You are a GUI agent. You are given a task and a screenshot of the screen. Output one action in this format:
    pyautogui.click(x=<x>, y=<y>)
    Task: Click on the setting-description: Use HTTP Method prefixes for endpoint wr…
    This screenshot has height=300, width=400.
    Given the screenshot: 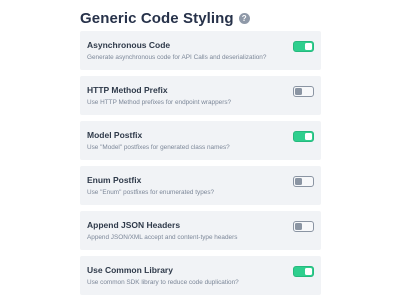 What is the action you would take?
    pyautogui.click(x=159, y=102)
    